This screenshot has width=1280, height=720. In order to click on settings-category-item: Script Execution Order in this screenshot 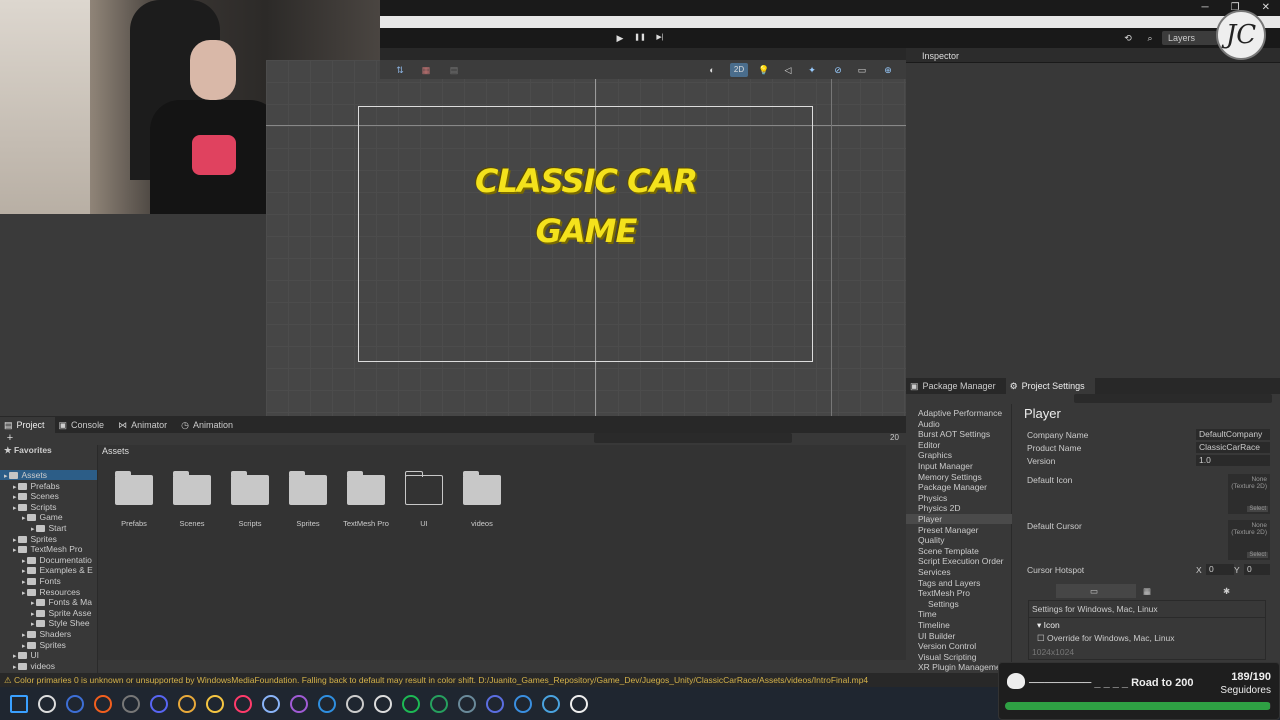, I will do `click(961, 561)`.